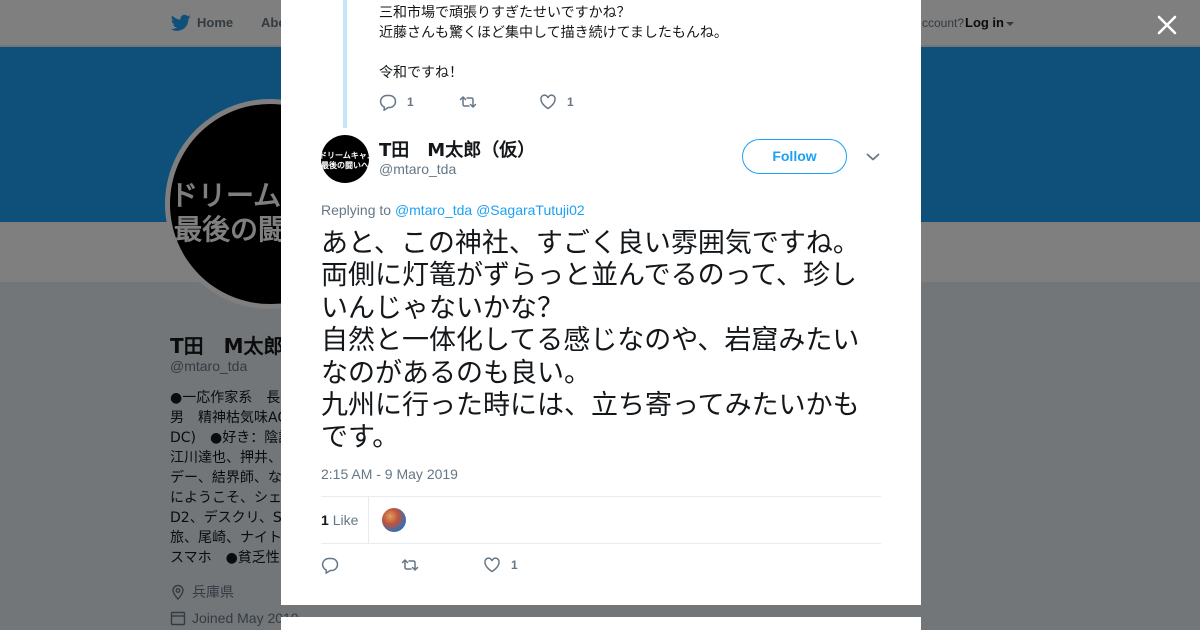 The height and width of the screenshot is (630, 1200). What do you see at coordinates (505, 13) in the screenshot?
I see `tweet-text-line: 三和市場で頑張りすぎたせいですかね？` at bounding box center [505, 13].